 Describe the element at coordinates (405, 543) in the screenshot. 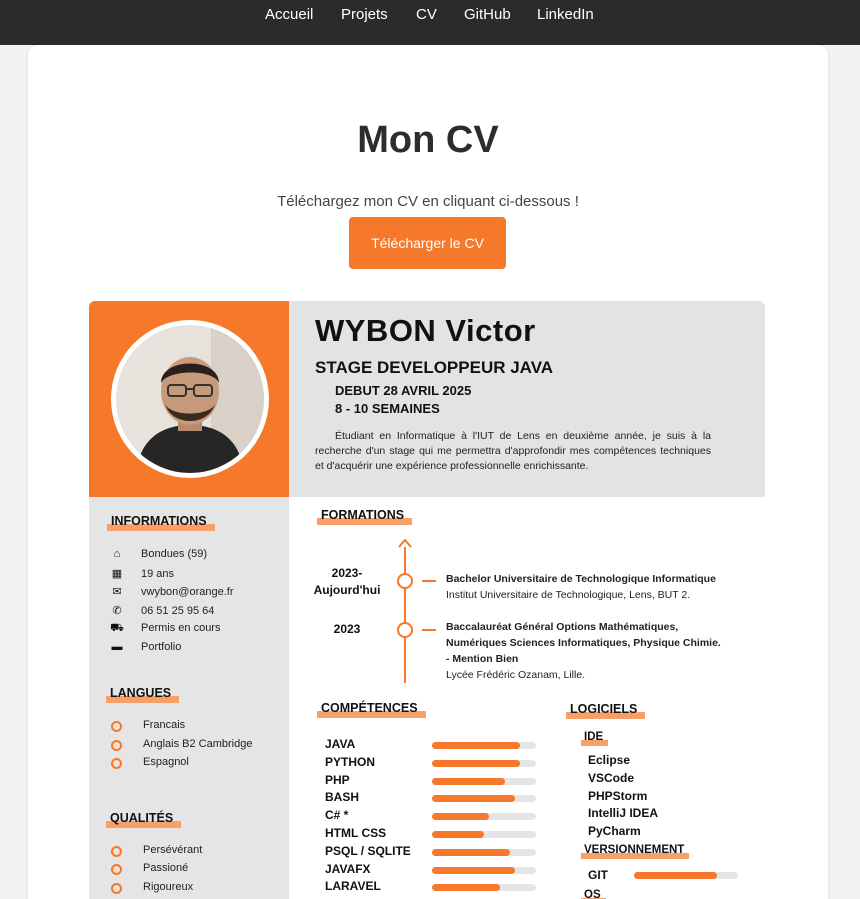

I see `timeline-arrow-icon` at that location.